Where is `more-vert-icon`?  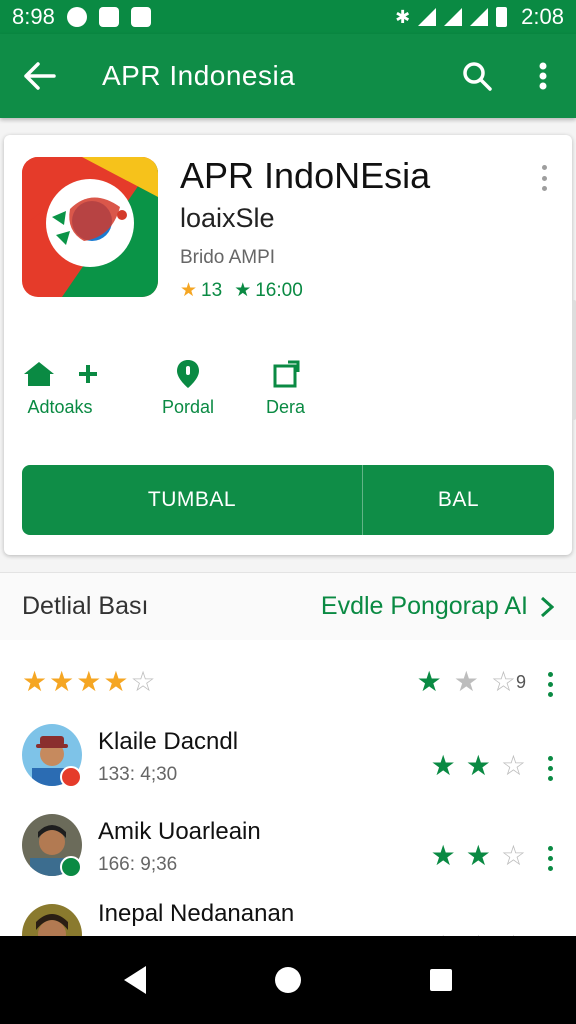
more-vert-icon is located at coordinates (543, 76).